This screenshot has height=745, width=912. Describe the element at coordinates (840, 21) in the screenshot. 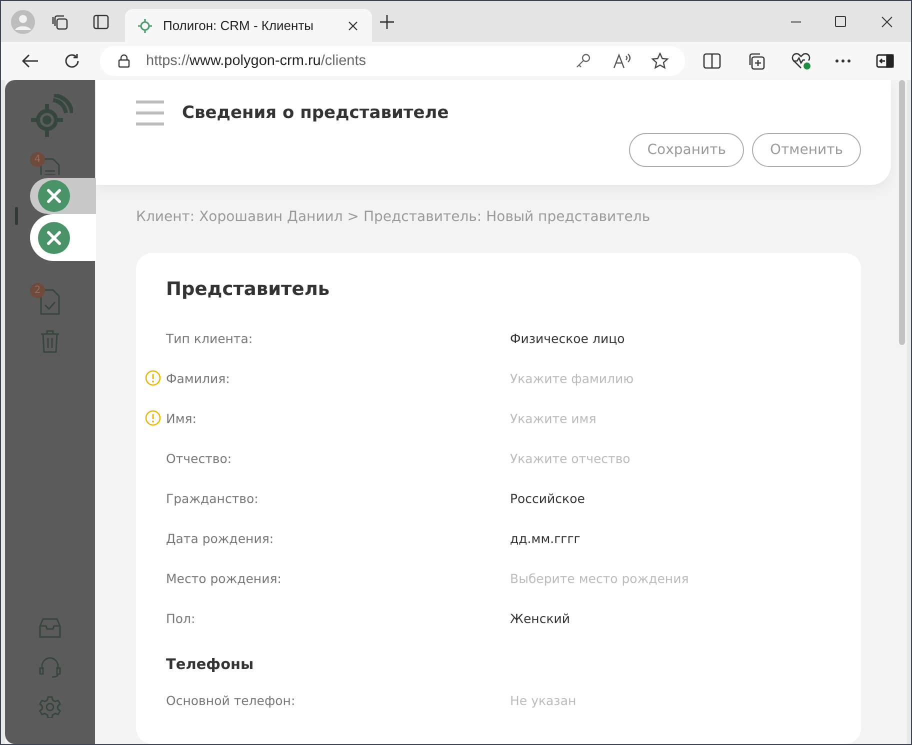

I see `maximize-icon` at that location.